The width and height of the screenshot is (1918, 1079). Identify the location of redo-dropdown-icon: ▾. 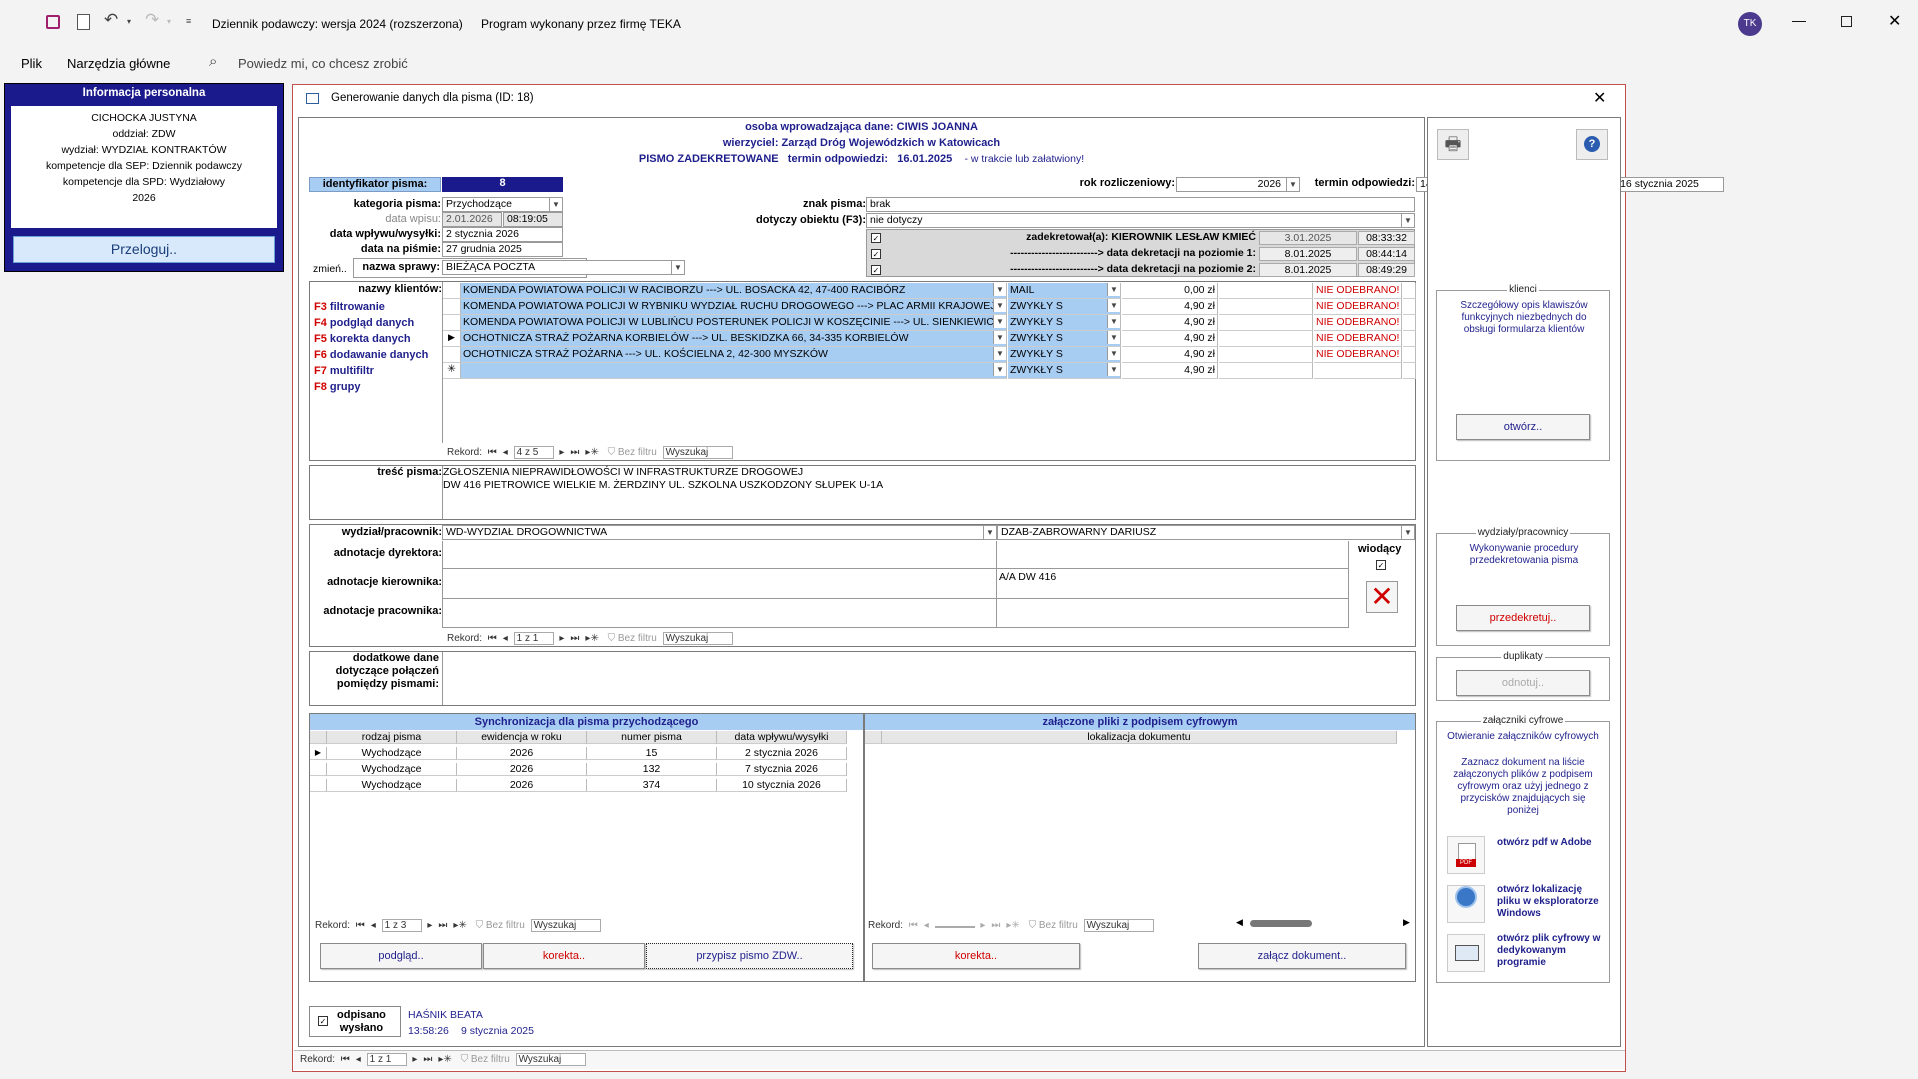
(169, 21).